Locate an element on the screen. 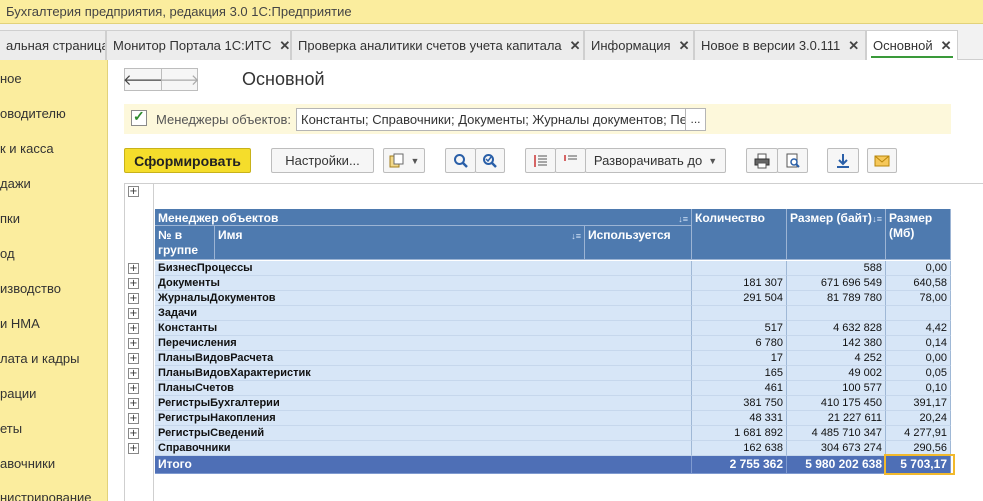 The width and height of the screenshot is (983, 501). find-next-button is located at coordinates (490, 160).